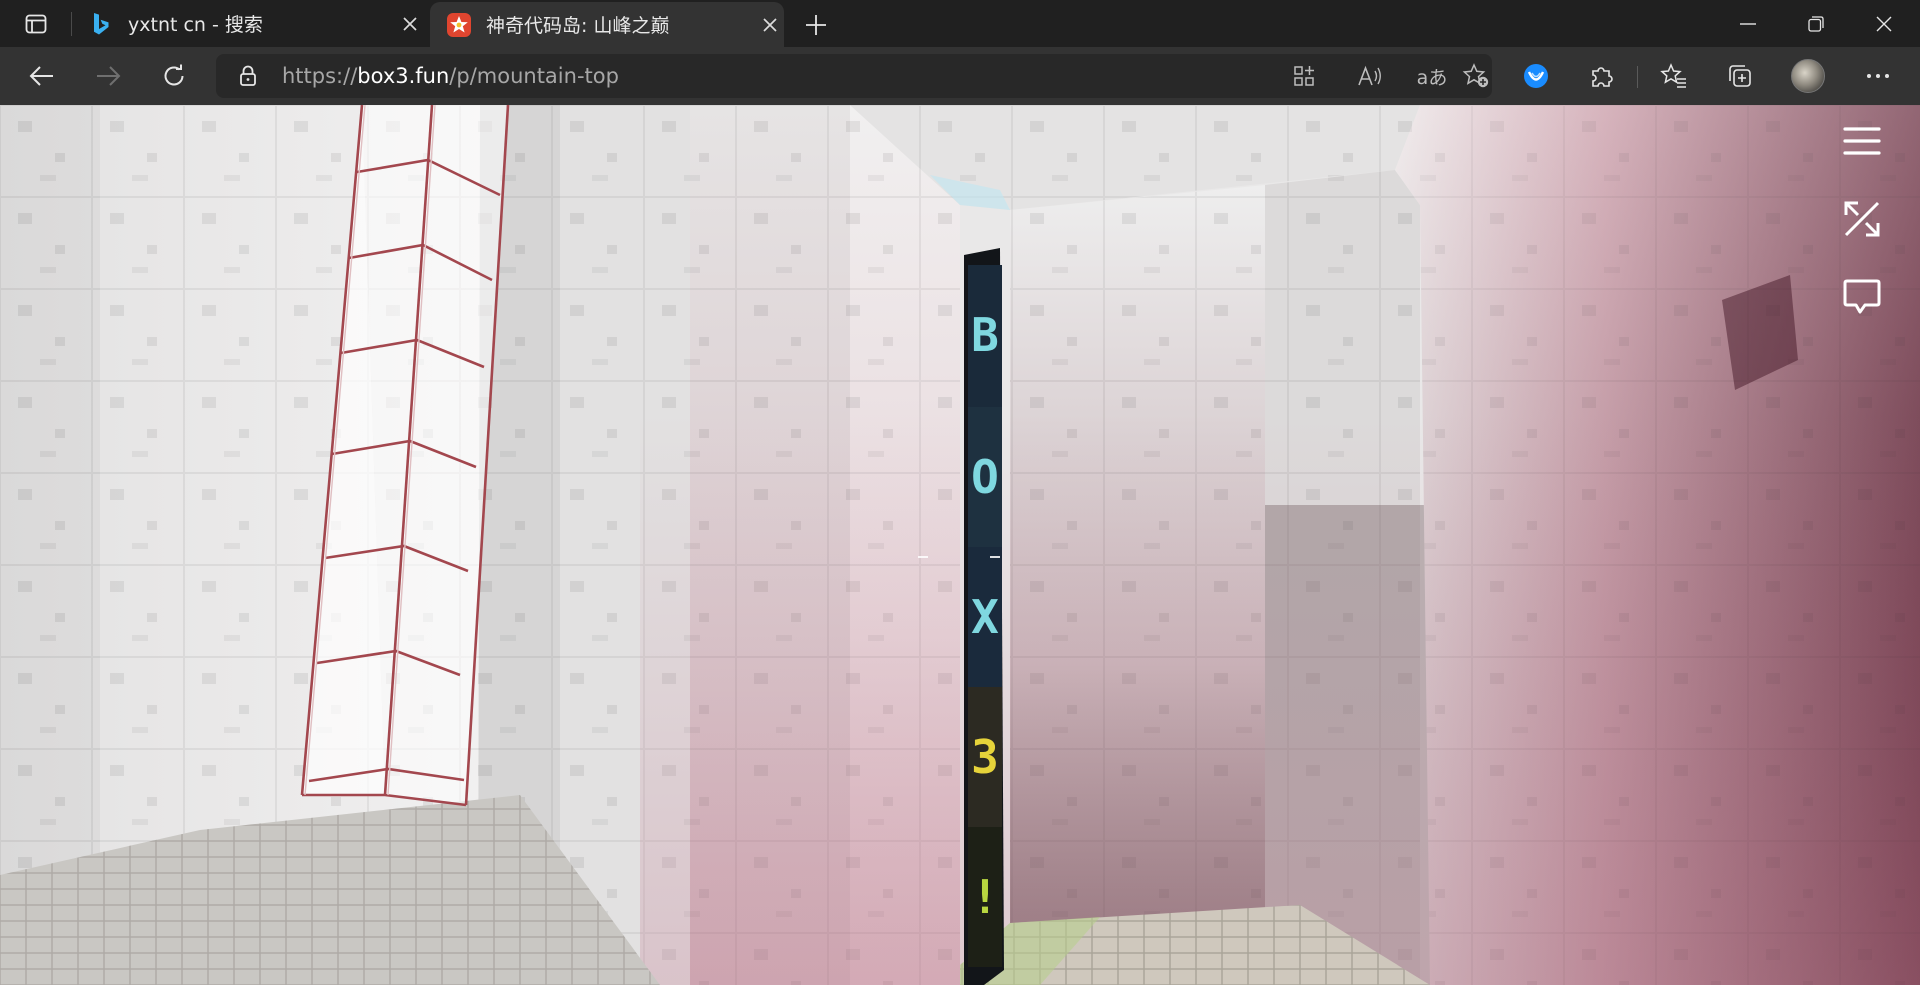 This screenshot has width=1920, height=985. What do you see at coordinates (42, 76) in the screenshot?
I see `back-icon` at bounding box center [42, 76].